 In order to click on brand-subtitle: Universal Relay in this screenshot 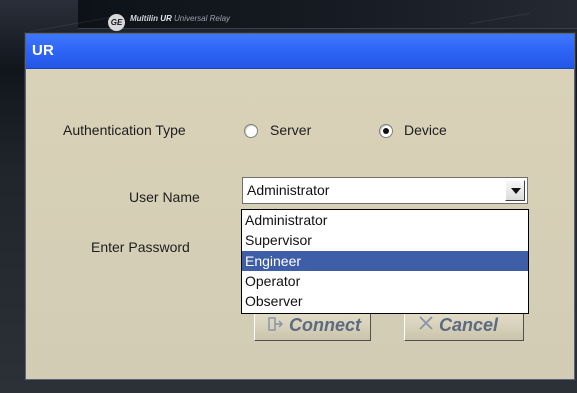, I will do `click(202, 18)`.